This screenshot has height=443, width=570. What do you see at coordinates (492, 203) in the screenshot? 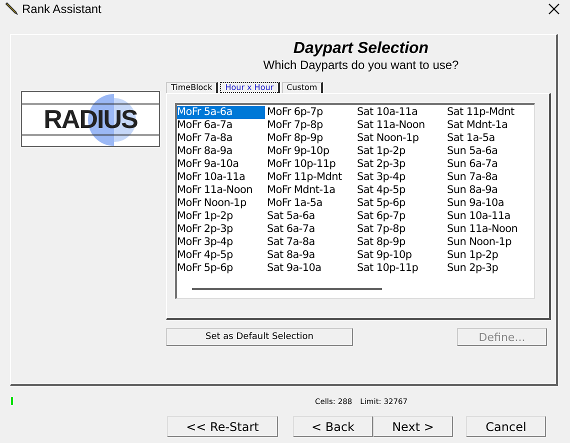
I see `list-item: Sun 9a-10a` at bounding box center [492, 203].